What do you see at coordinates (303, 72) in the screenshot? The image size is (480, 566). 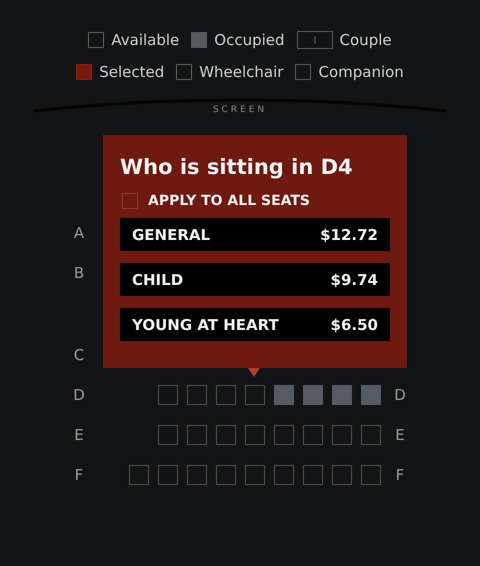 I see `companion-swatch` at bounding box center [303, 72].